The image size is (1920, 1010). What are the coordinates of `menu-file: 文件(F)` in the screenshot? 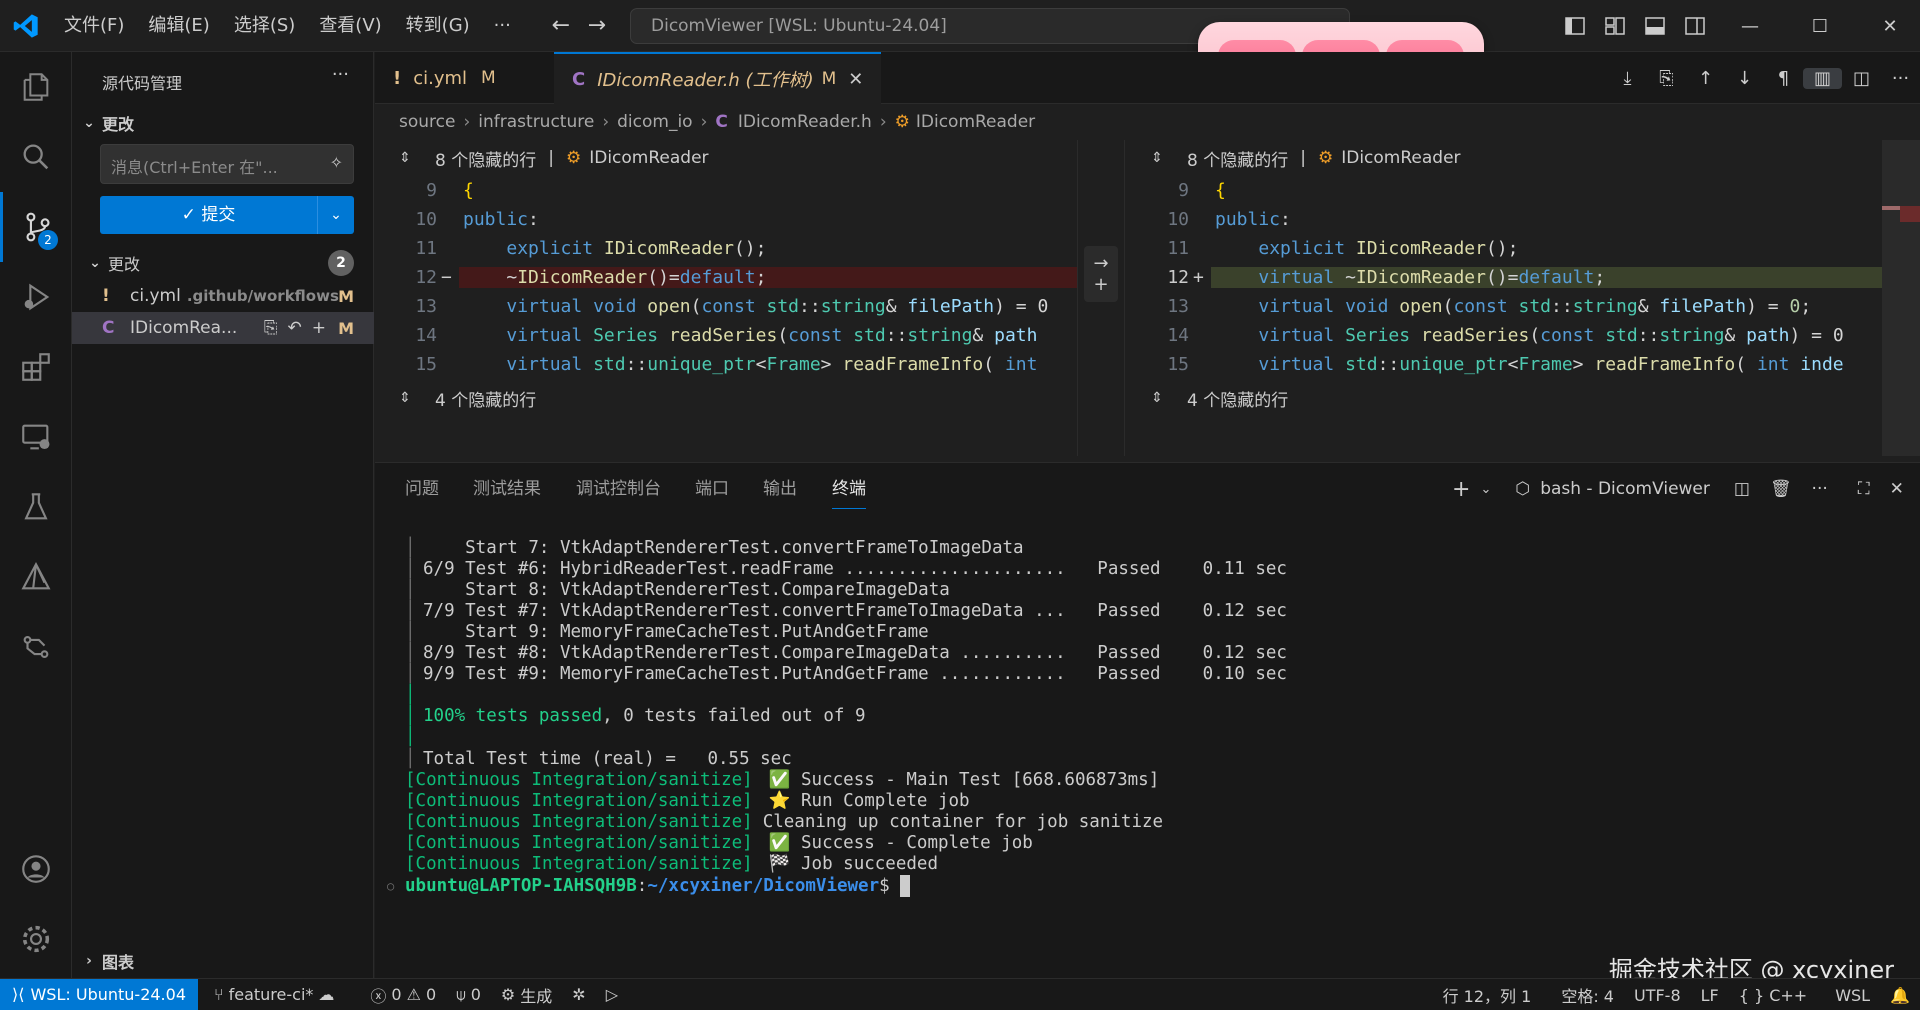 It's located at (94, 26).